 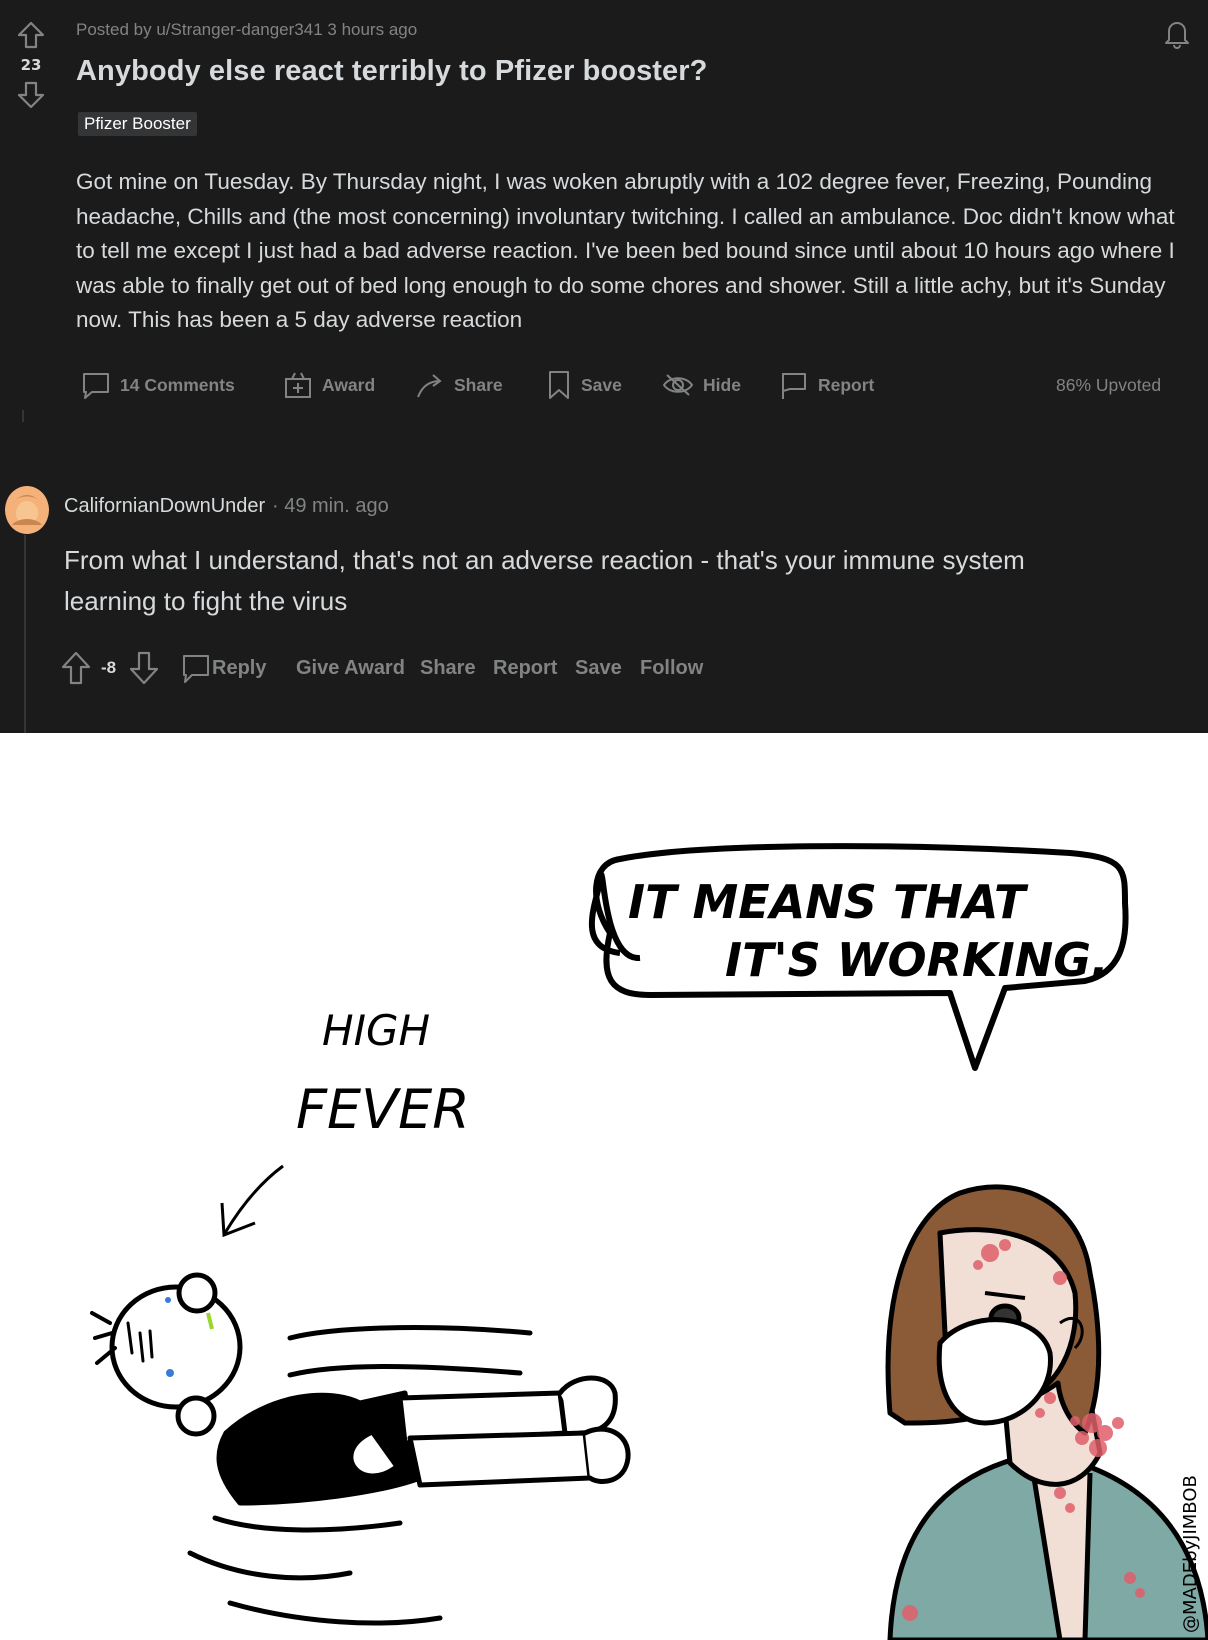 What do you see at coordinates (23, 416) in the screenshot?
I see `divider-tick` at bounding box center [23, 416].